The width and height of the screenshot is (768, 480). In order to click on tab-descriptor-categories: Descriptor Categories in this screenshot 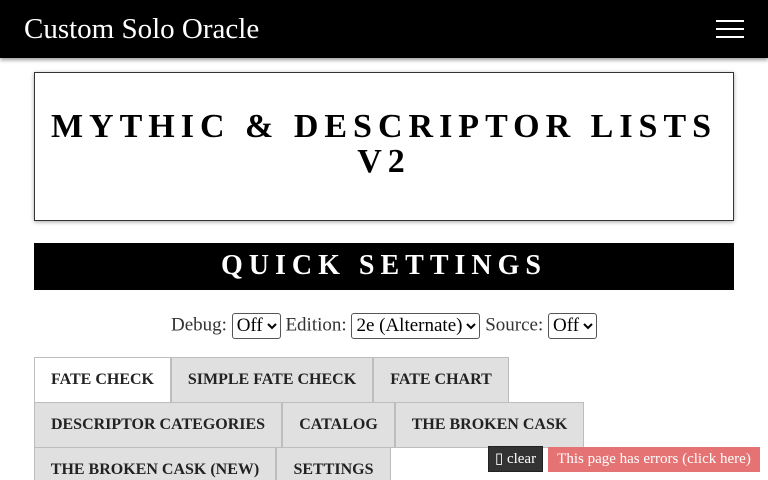, I will do `click(158, 425)`.